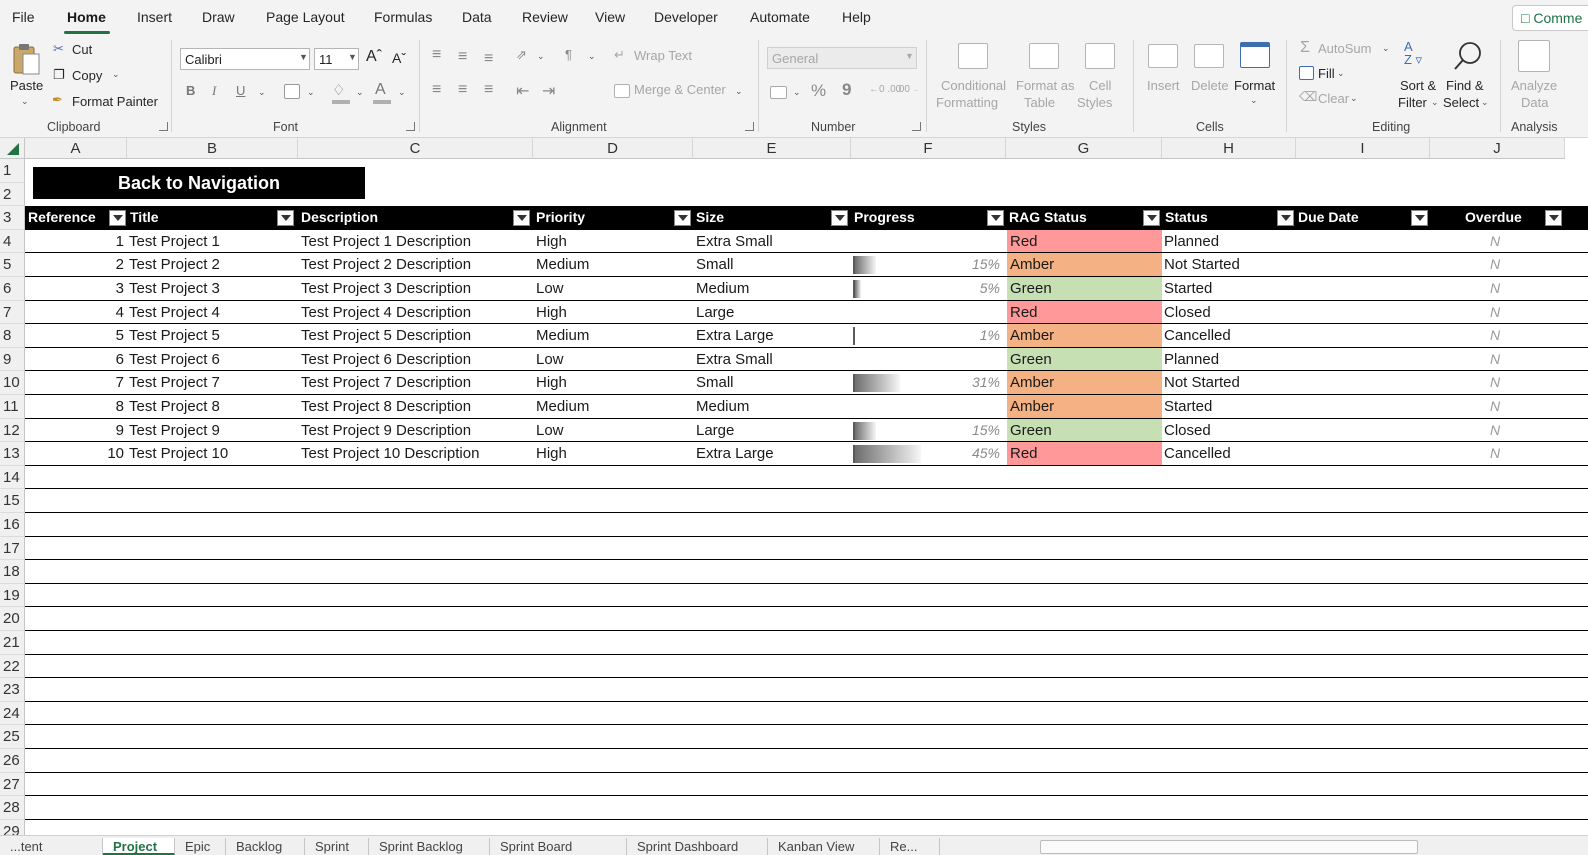 The height and width of the screenshot is (855, 1588). I want to click on row-header-9: 9, so click(12, 359).